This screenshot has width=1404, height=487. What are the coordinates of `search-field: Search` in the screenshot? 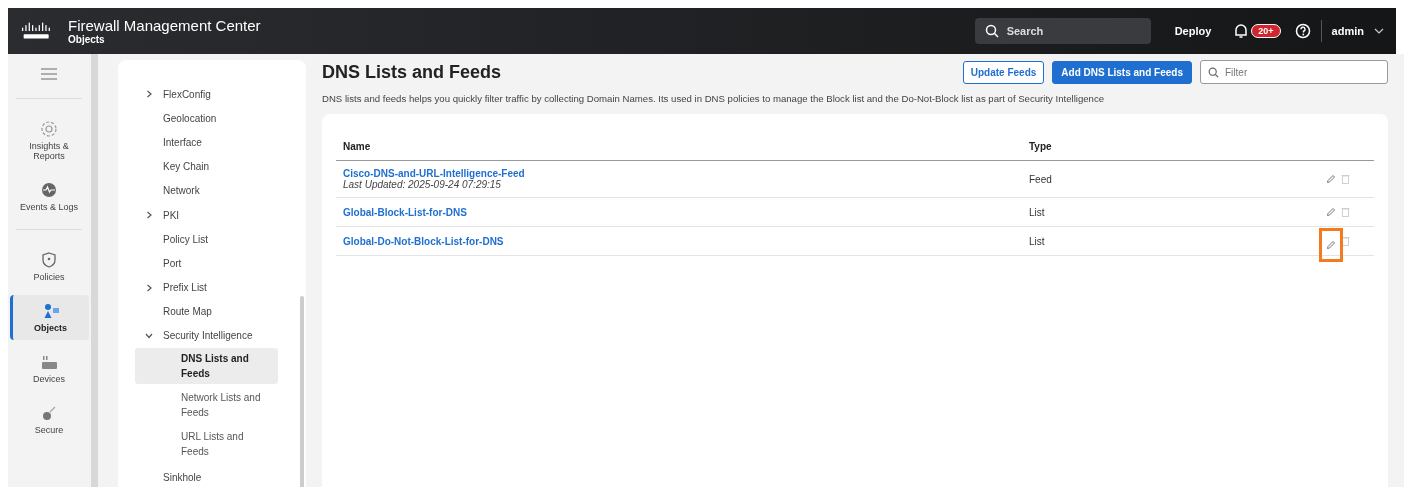 It's located at (1062, 31).